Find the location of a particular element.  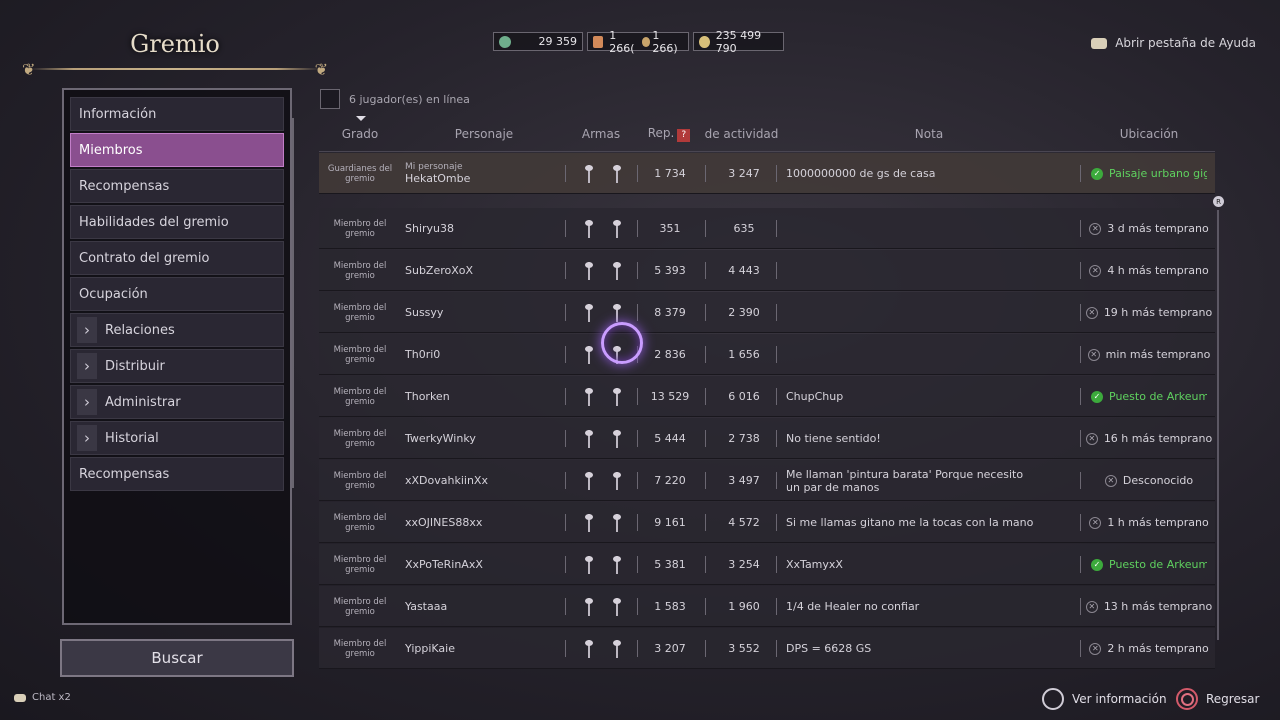

member-location-text: 13 h más temprano is located at coordinates (1158, 606).